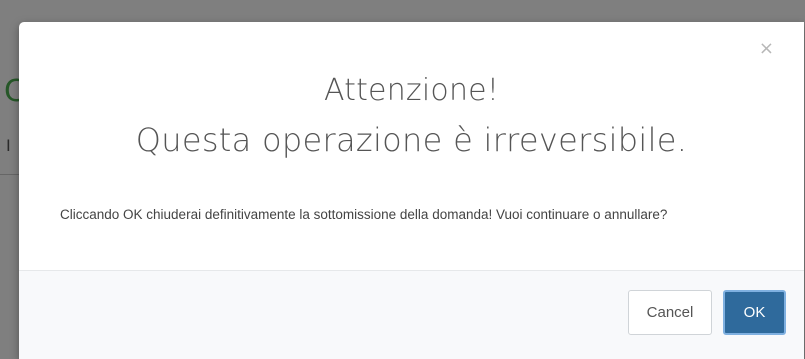 Image resolution: width=805 pixels, height=359 pixels. Describe the element at coordinates (411, 140) in the screenshot. I see `dialog-title-message: Questa operazione è irreversibile.` at that location.